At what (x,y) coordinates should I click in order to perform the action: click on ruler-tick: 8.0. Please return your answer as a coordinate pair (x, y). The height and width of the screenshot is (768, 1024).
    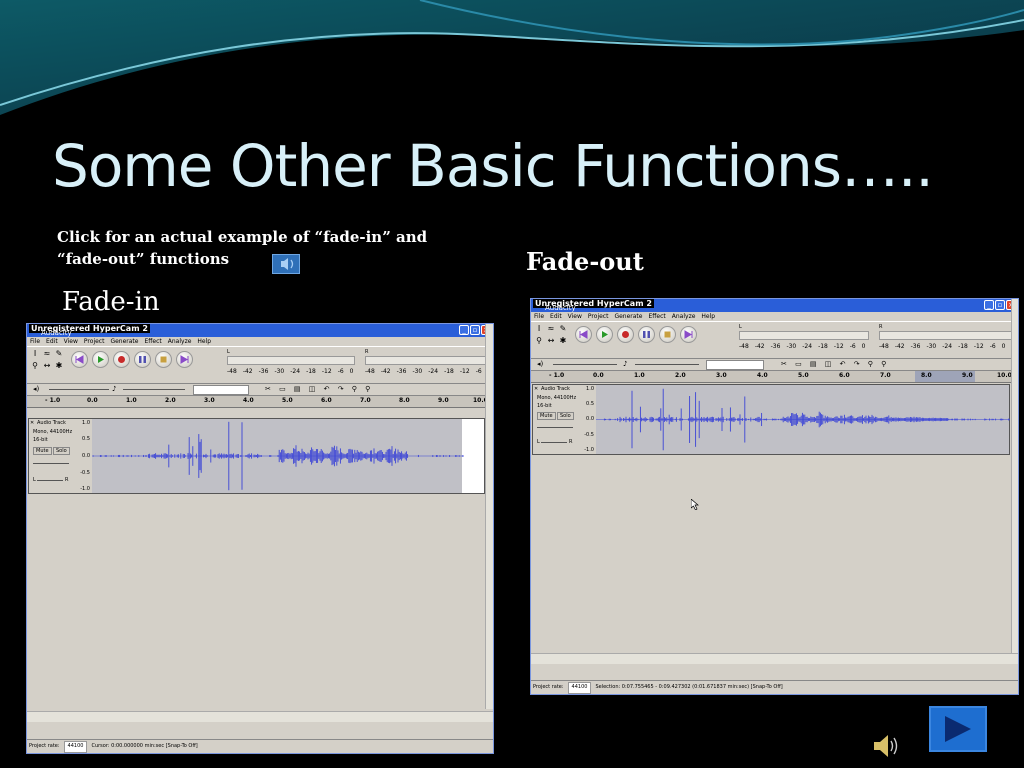
    Looking at the image, I should click on (404, 400).